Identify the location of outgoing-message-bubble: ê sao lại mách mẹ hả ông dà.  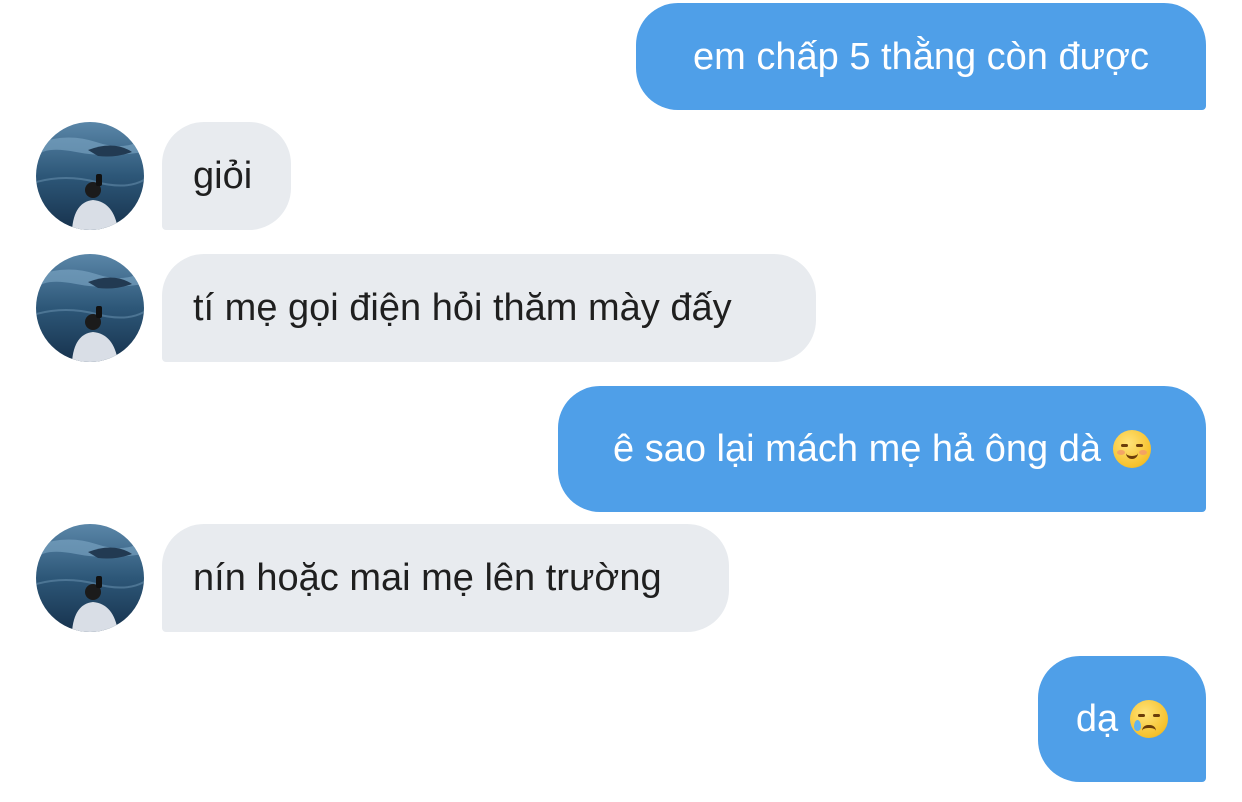
(882, 449).